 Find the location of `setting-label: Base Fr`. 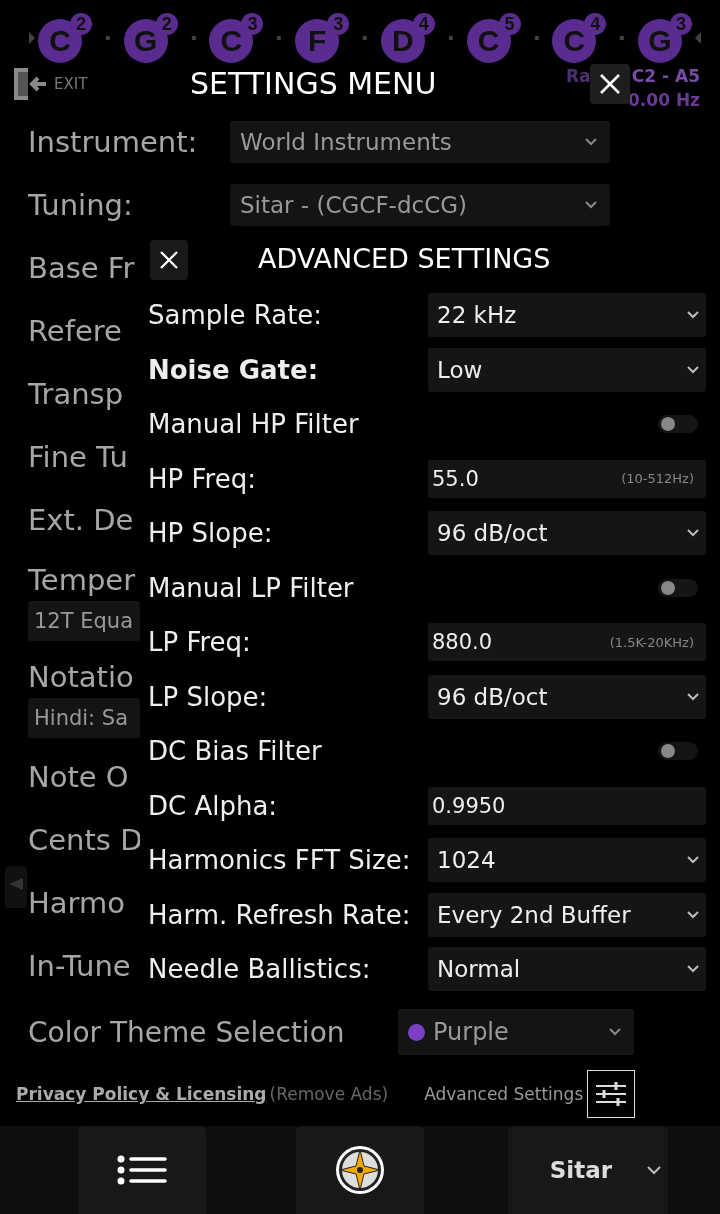

setting-label: Base Fr is located at coordinates (81, 267).